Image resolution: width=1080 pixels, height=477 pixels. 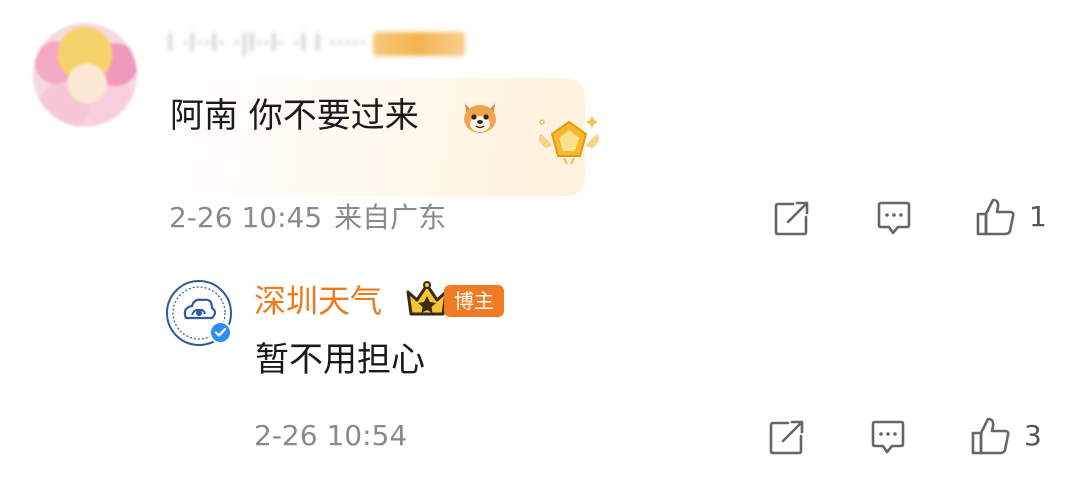 I want to click on verified-badge, so click(x=220, y=332).